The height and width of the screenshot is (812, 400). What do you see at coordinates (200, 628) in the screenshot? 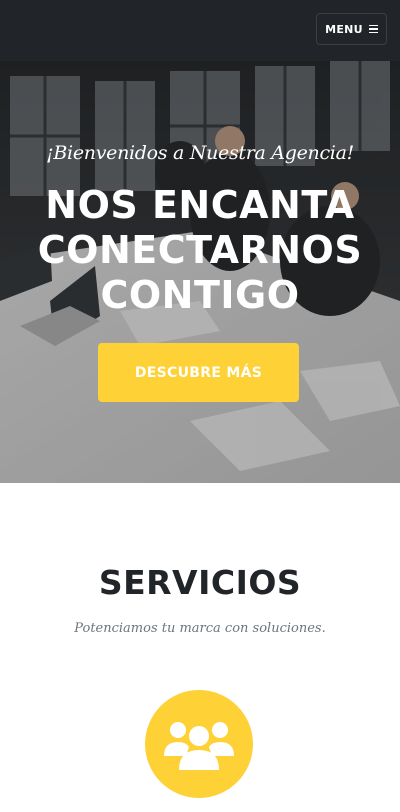
I see `services-subheading: Potenciamos tu marca con soluciones.` at bounding box center [200, 628].